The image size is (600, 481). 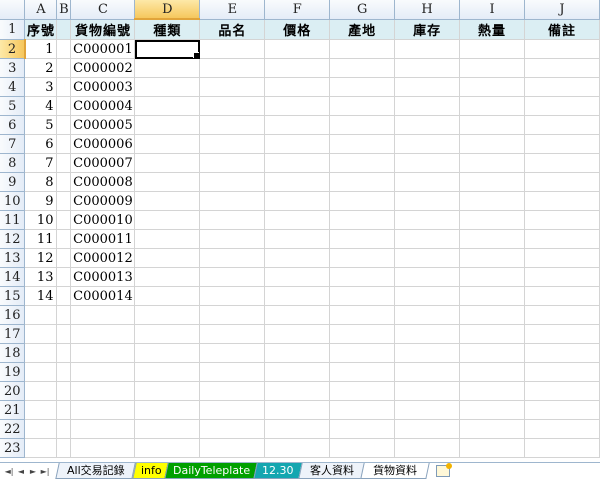 I want to click on cell-j2, so click(x=562, y=49).